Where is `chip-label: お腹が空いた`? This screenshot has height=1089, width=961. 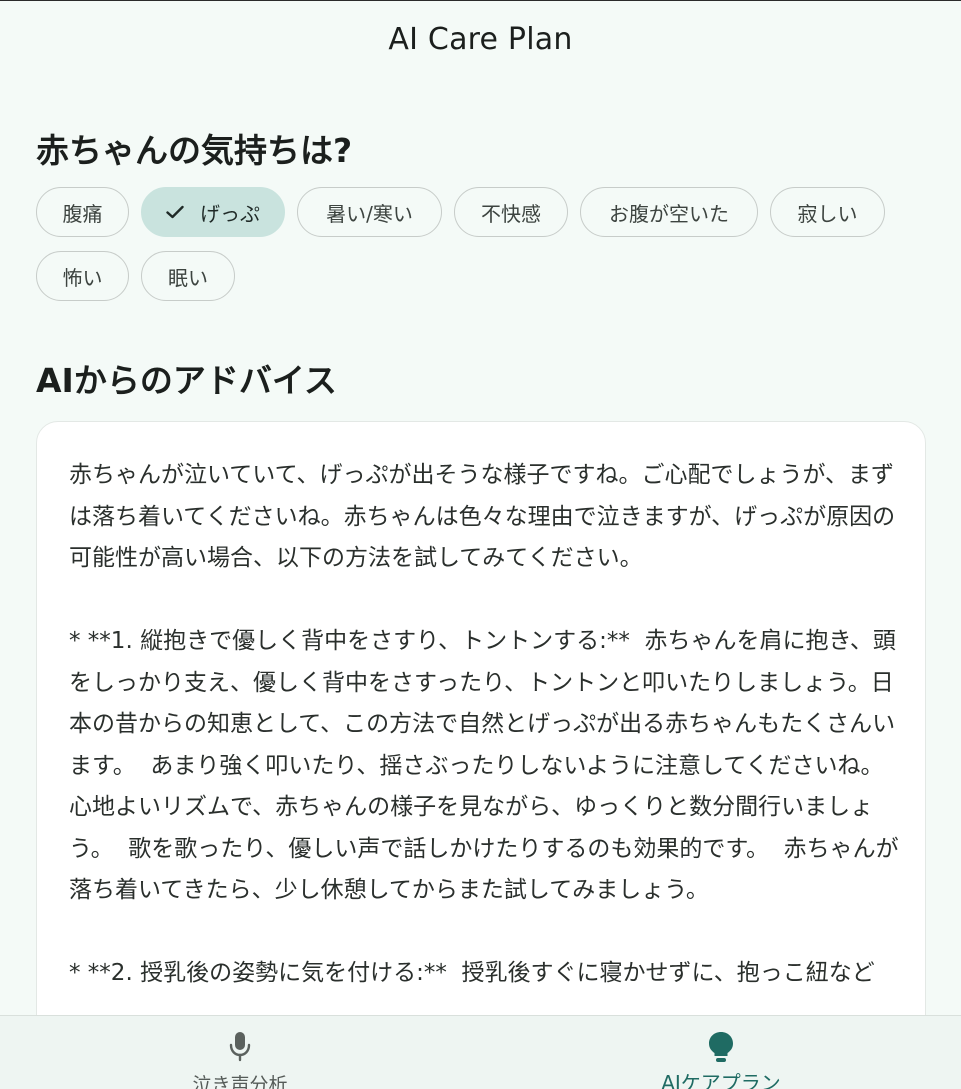 chip-label: お腹が空いた is located at coordinates (669, 213).